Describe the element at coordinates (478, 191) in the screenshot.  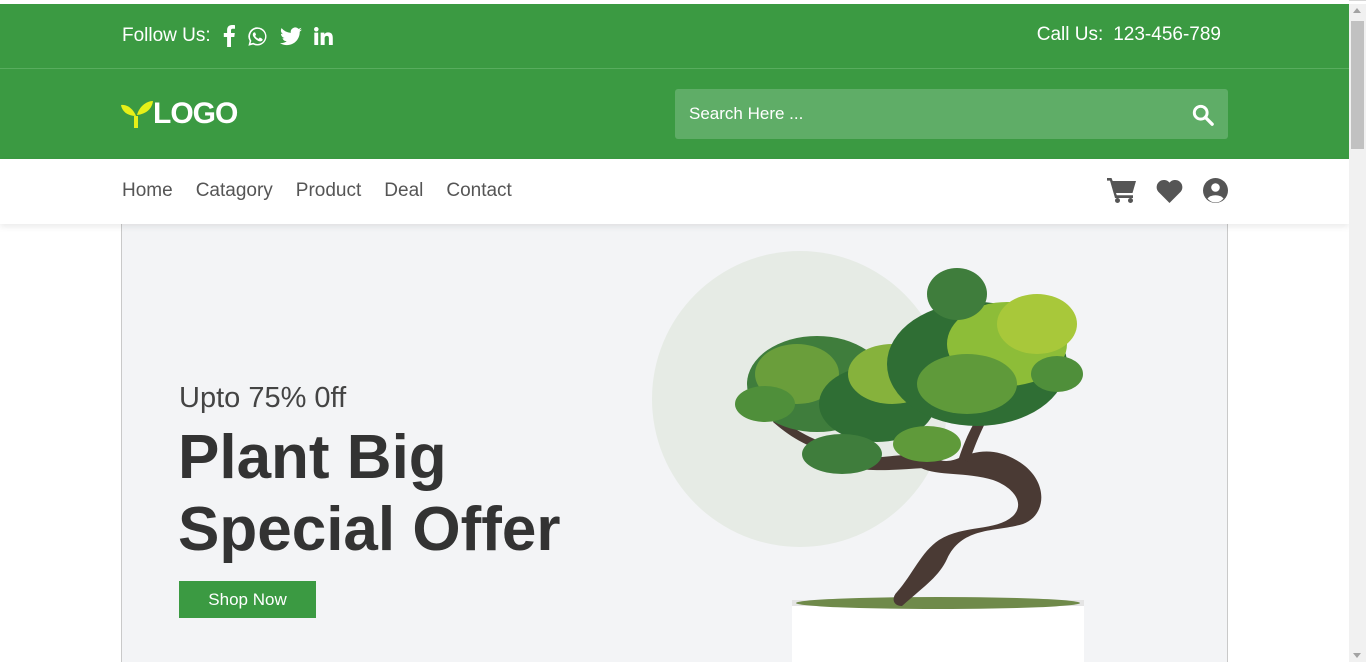
I see `nav-item-contact: Contact` at that location.